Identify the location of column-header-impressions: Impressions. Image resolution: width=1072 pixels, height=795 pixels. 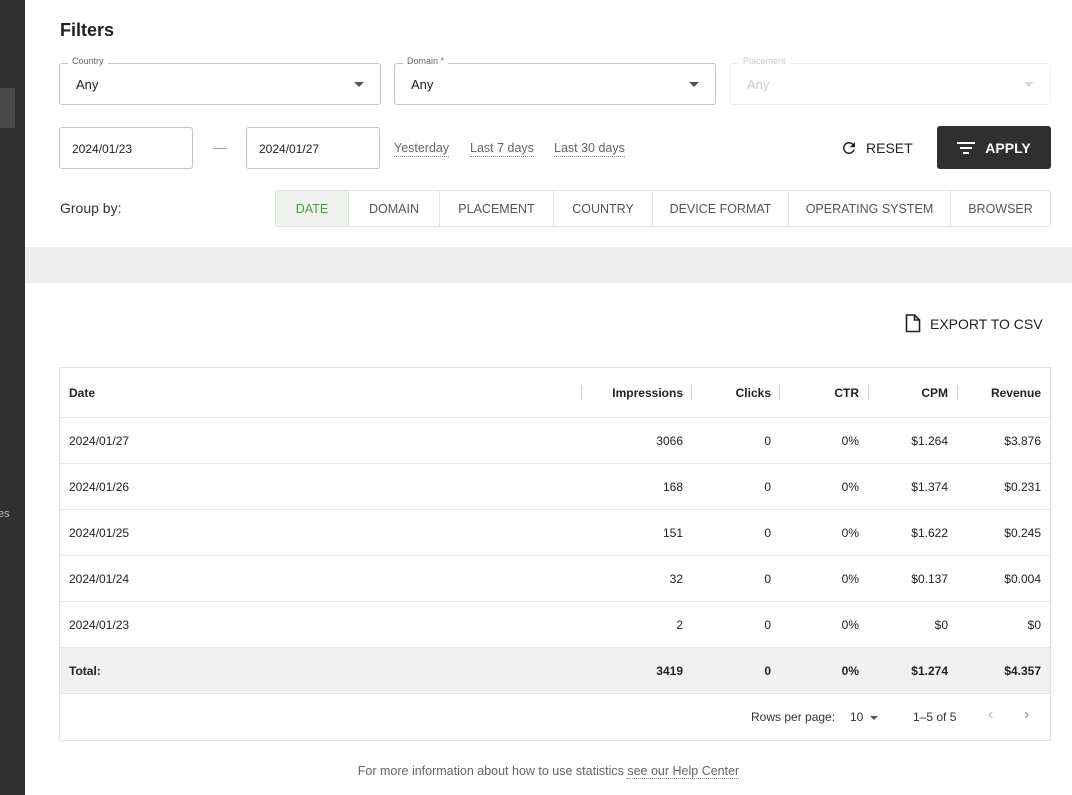
(633, 392).